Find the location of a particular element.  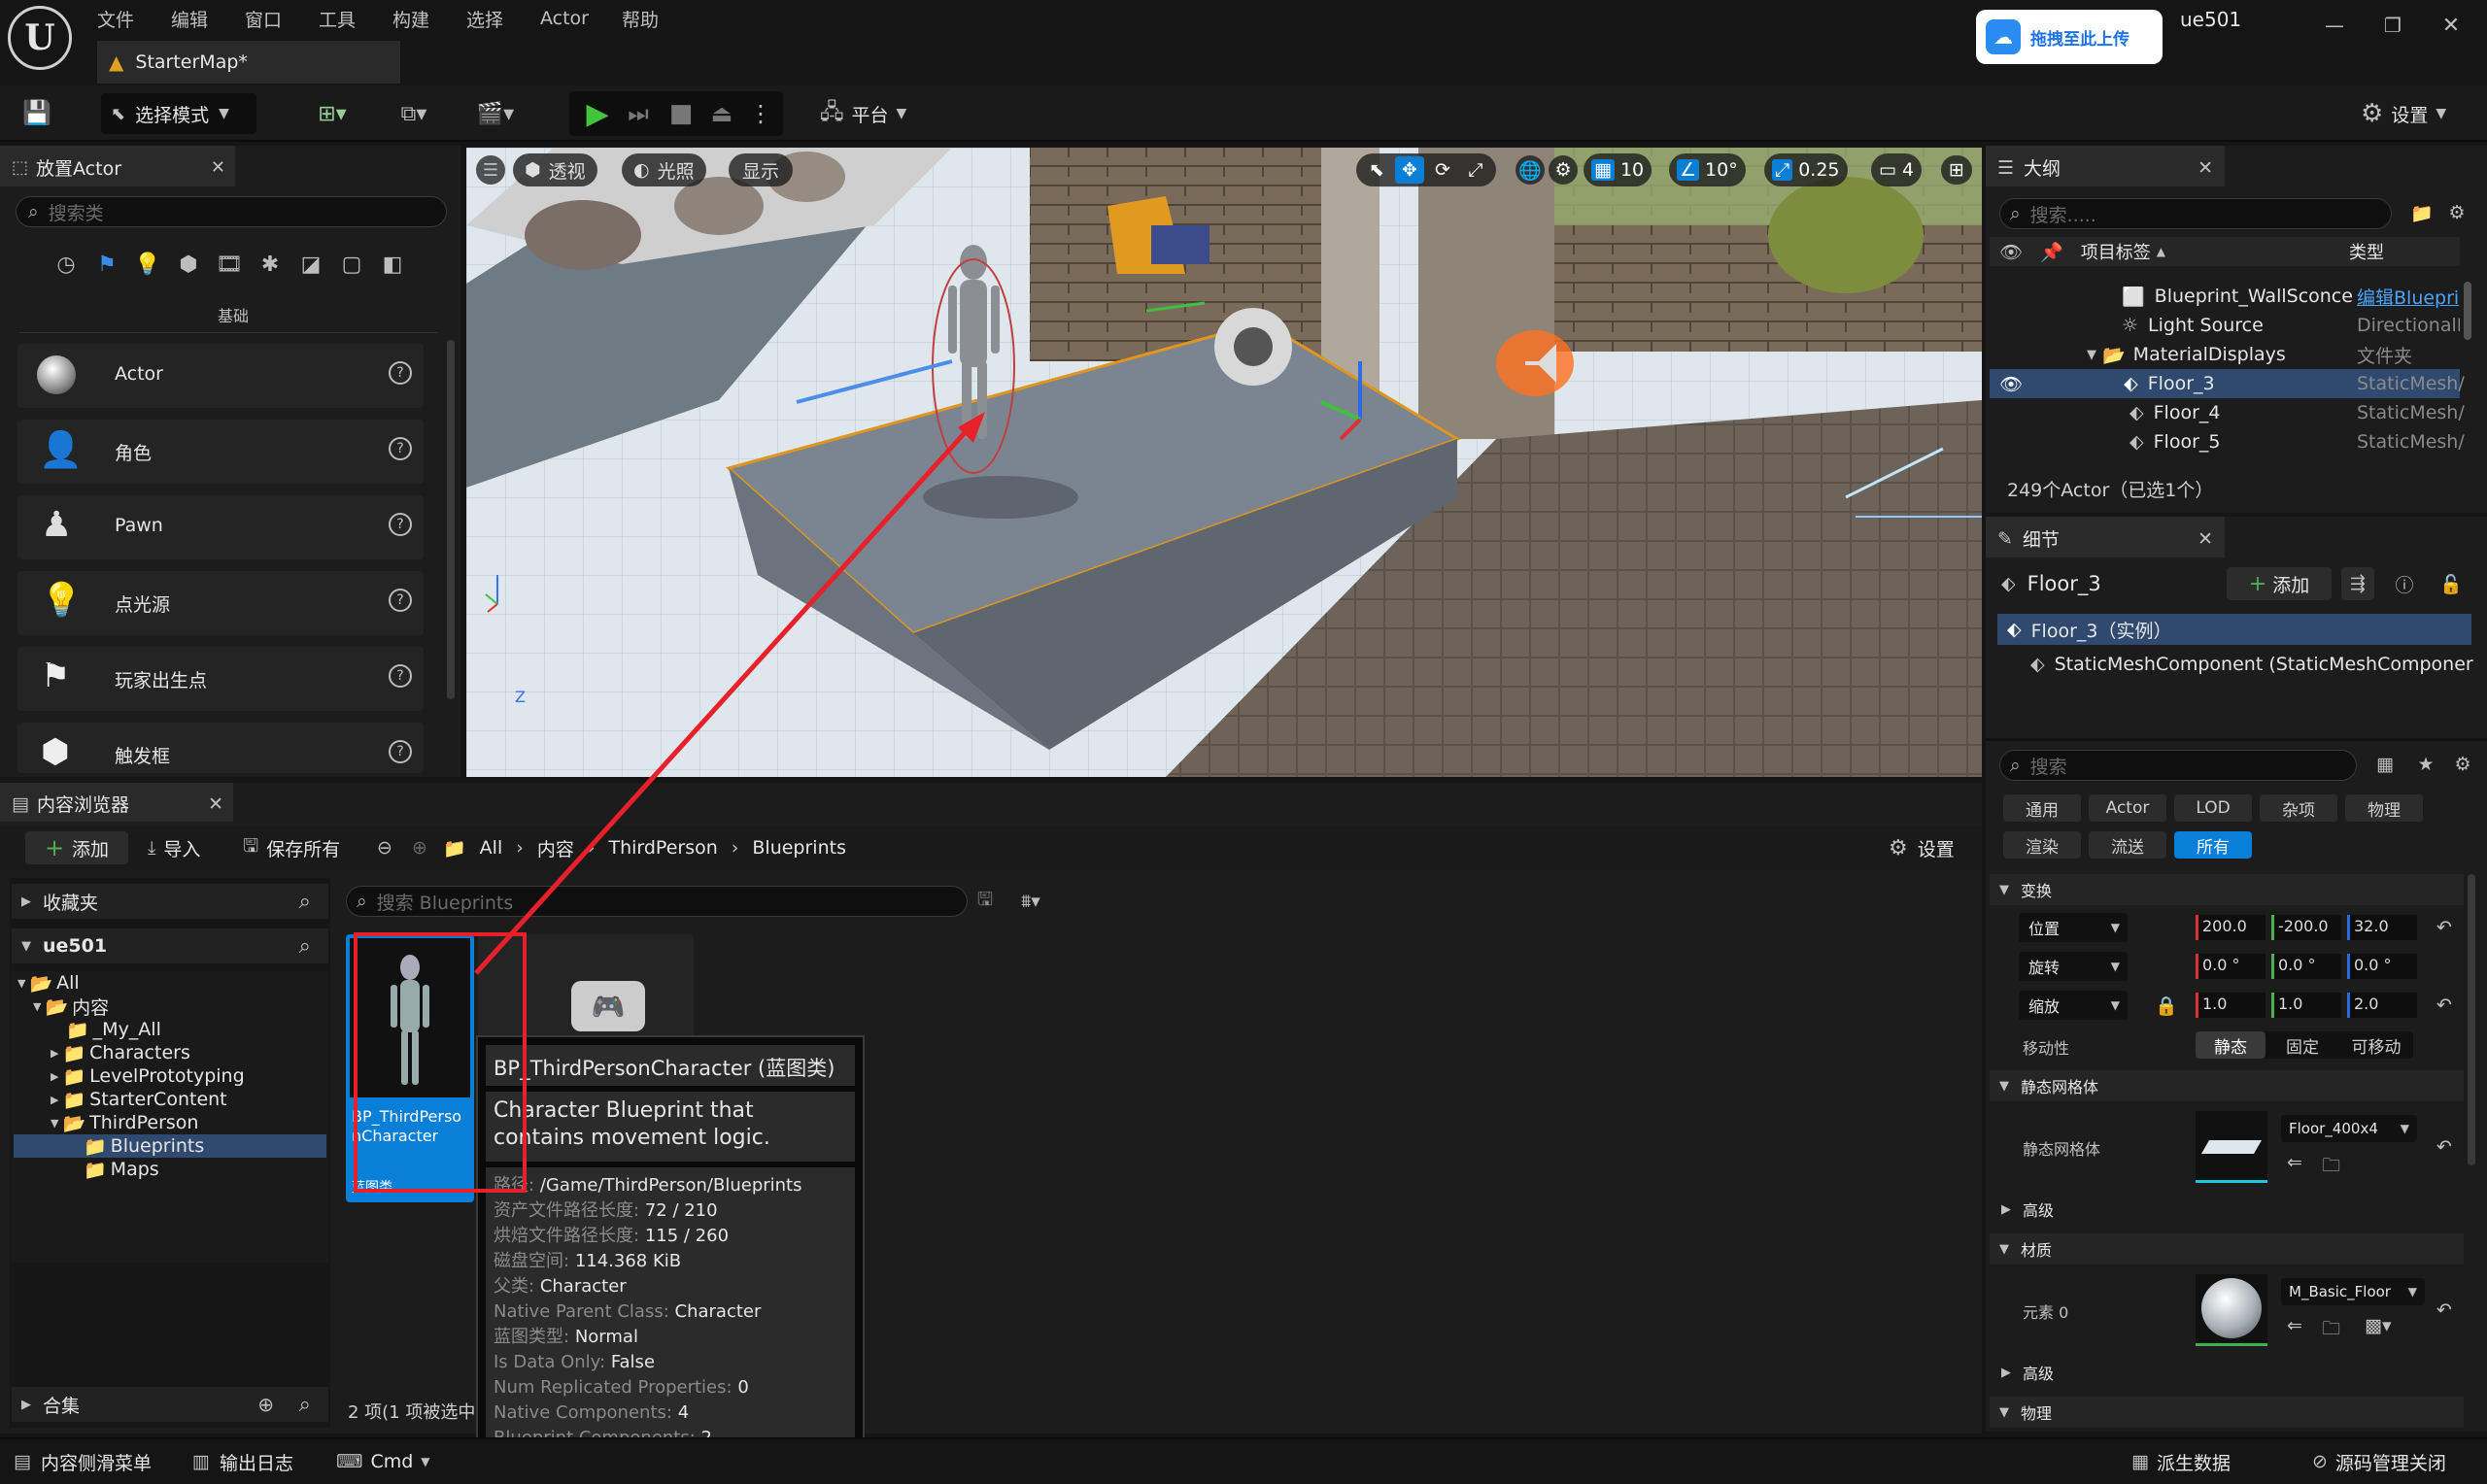

static-mesh-section-header: ▼ 静态网格体 is located at coordinates (2227, 1085).